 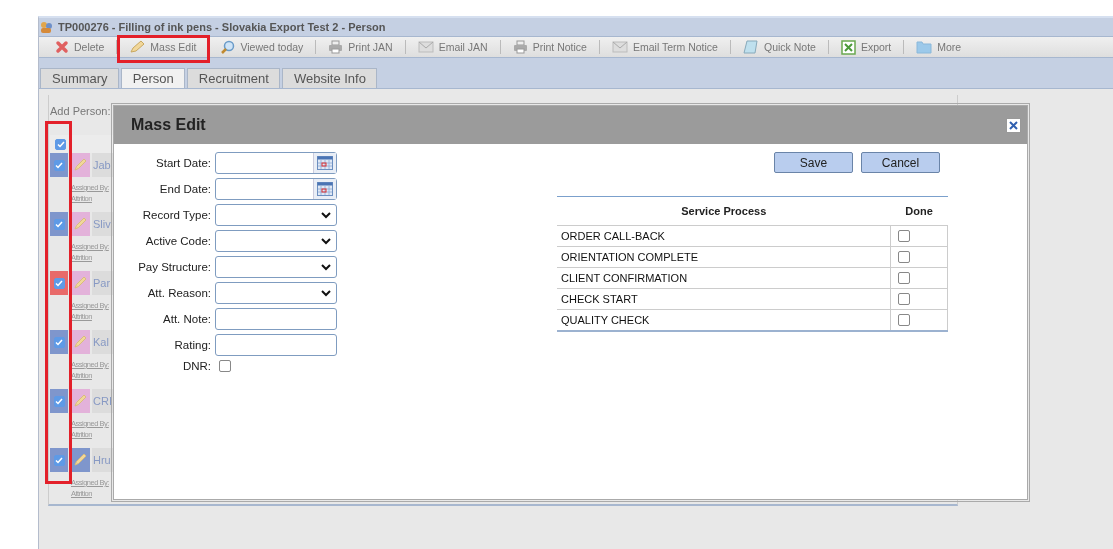 What do you see at coordinates (80, 111) in the screenshot?
I see `add-person-label: Add Person:` at bounding box center [80, 111].